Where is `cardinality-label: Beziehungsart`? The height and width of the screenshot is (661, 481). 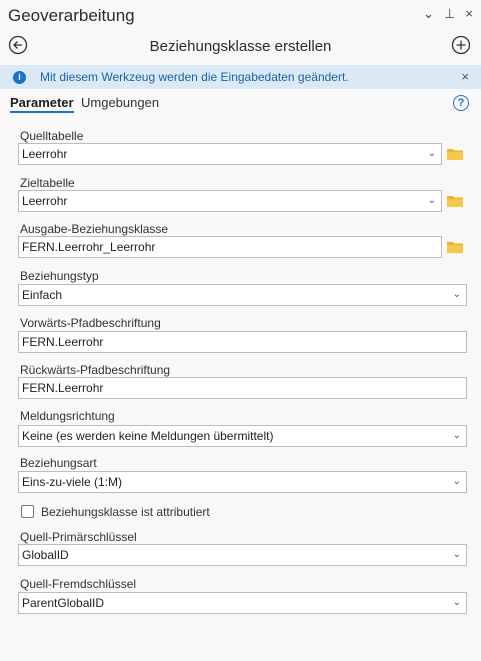 cardinality-label: Beziehungsart is located at coordinates (58, 463).